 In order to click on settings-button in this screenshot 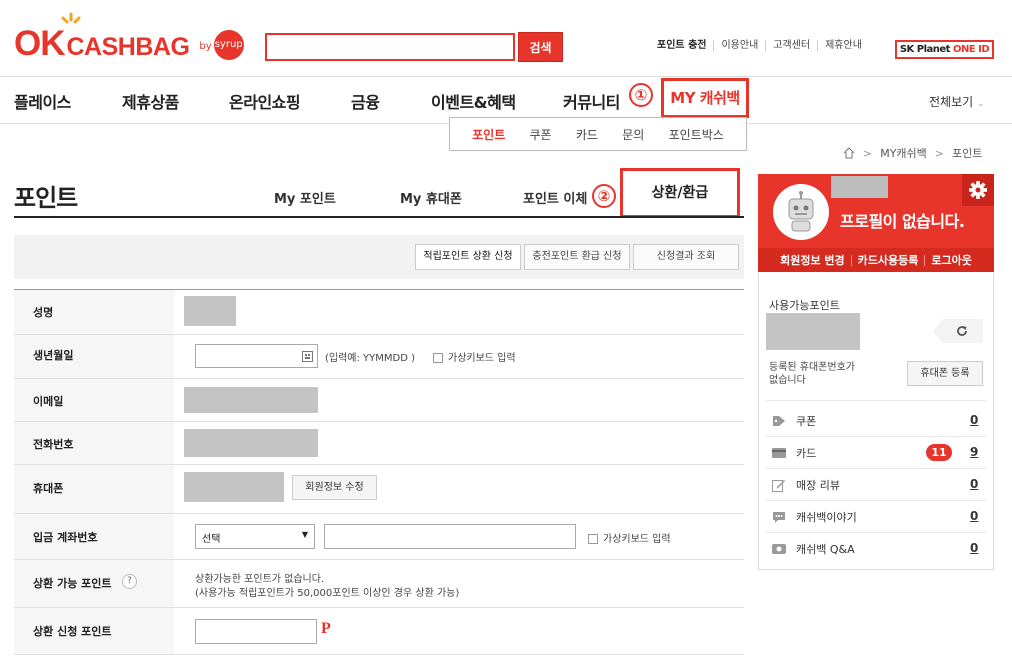, I will do `click(978, 190)`.